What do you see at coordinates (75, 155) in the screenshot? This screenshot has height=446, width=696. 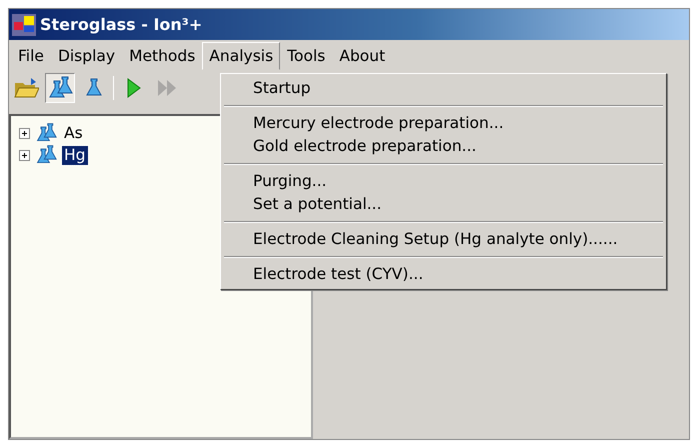 I see `tree-item: Hg` at bounding box center [75, 155].